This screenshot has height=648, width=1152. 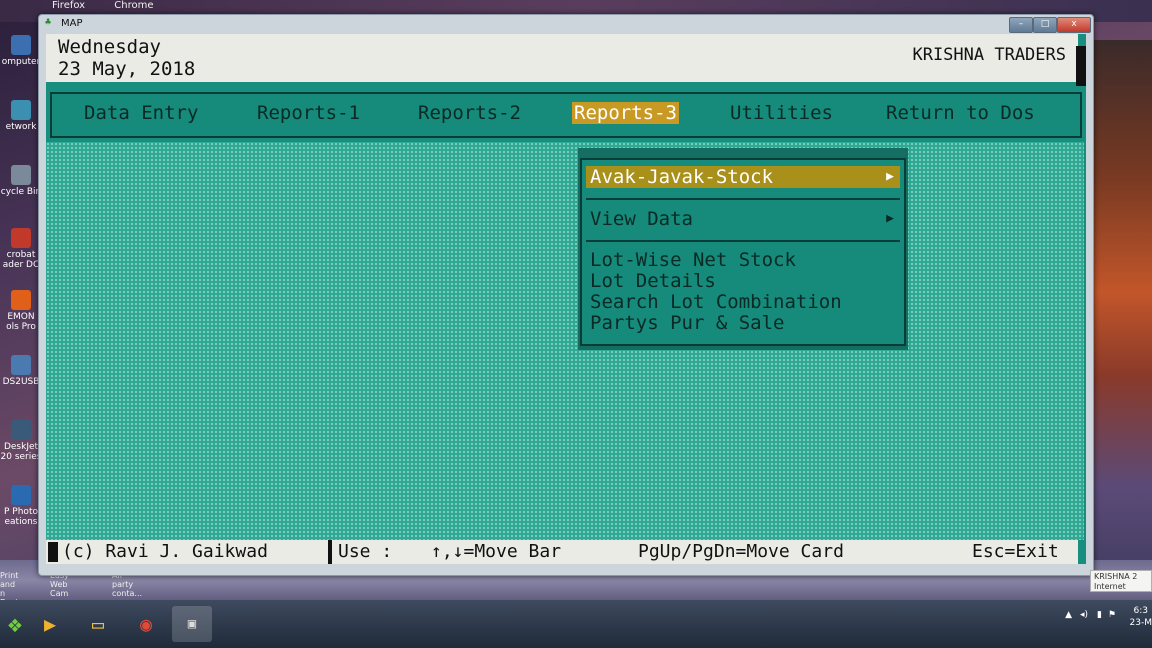 What do you see at coordinates (743, 302) in the screenshot?
I see `dropdown-item-search-lot-combination: Search Lot Combination` at bounding box center [743, 302].